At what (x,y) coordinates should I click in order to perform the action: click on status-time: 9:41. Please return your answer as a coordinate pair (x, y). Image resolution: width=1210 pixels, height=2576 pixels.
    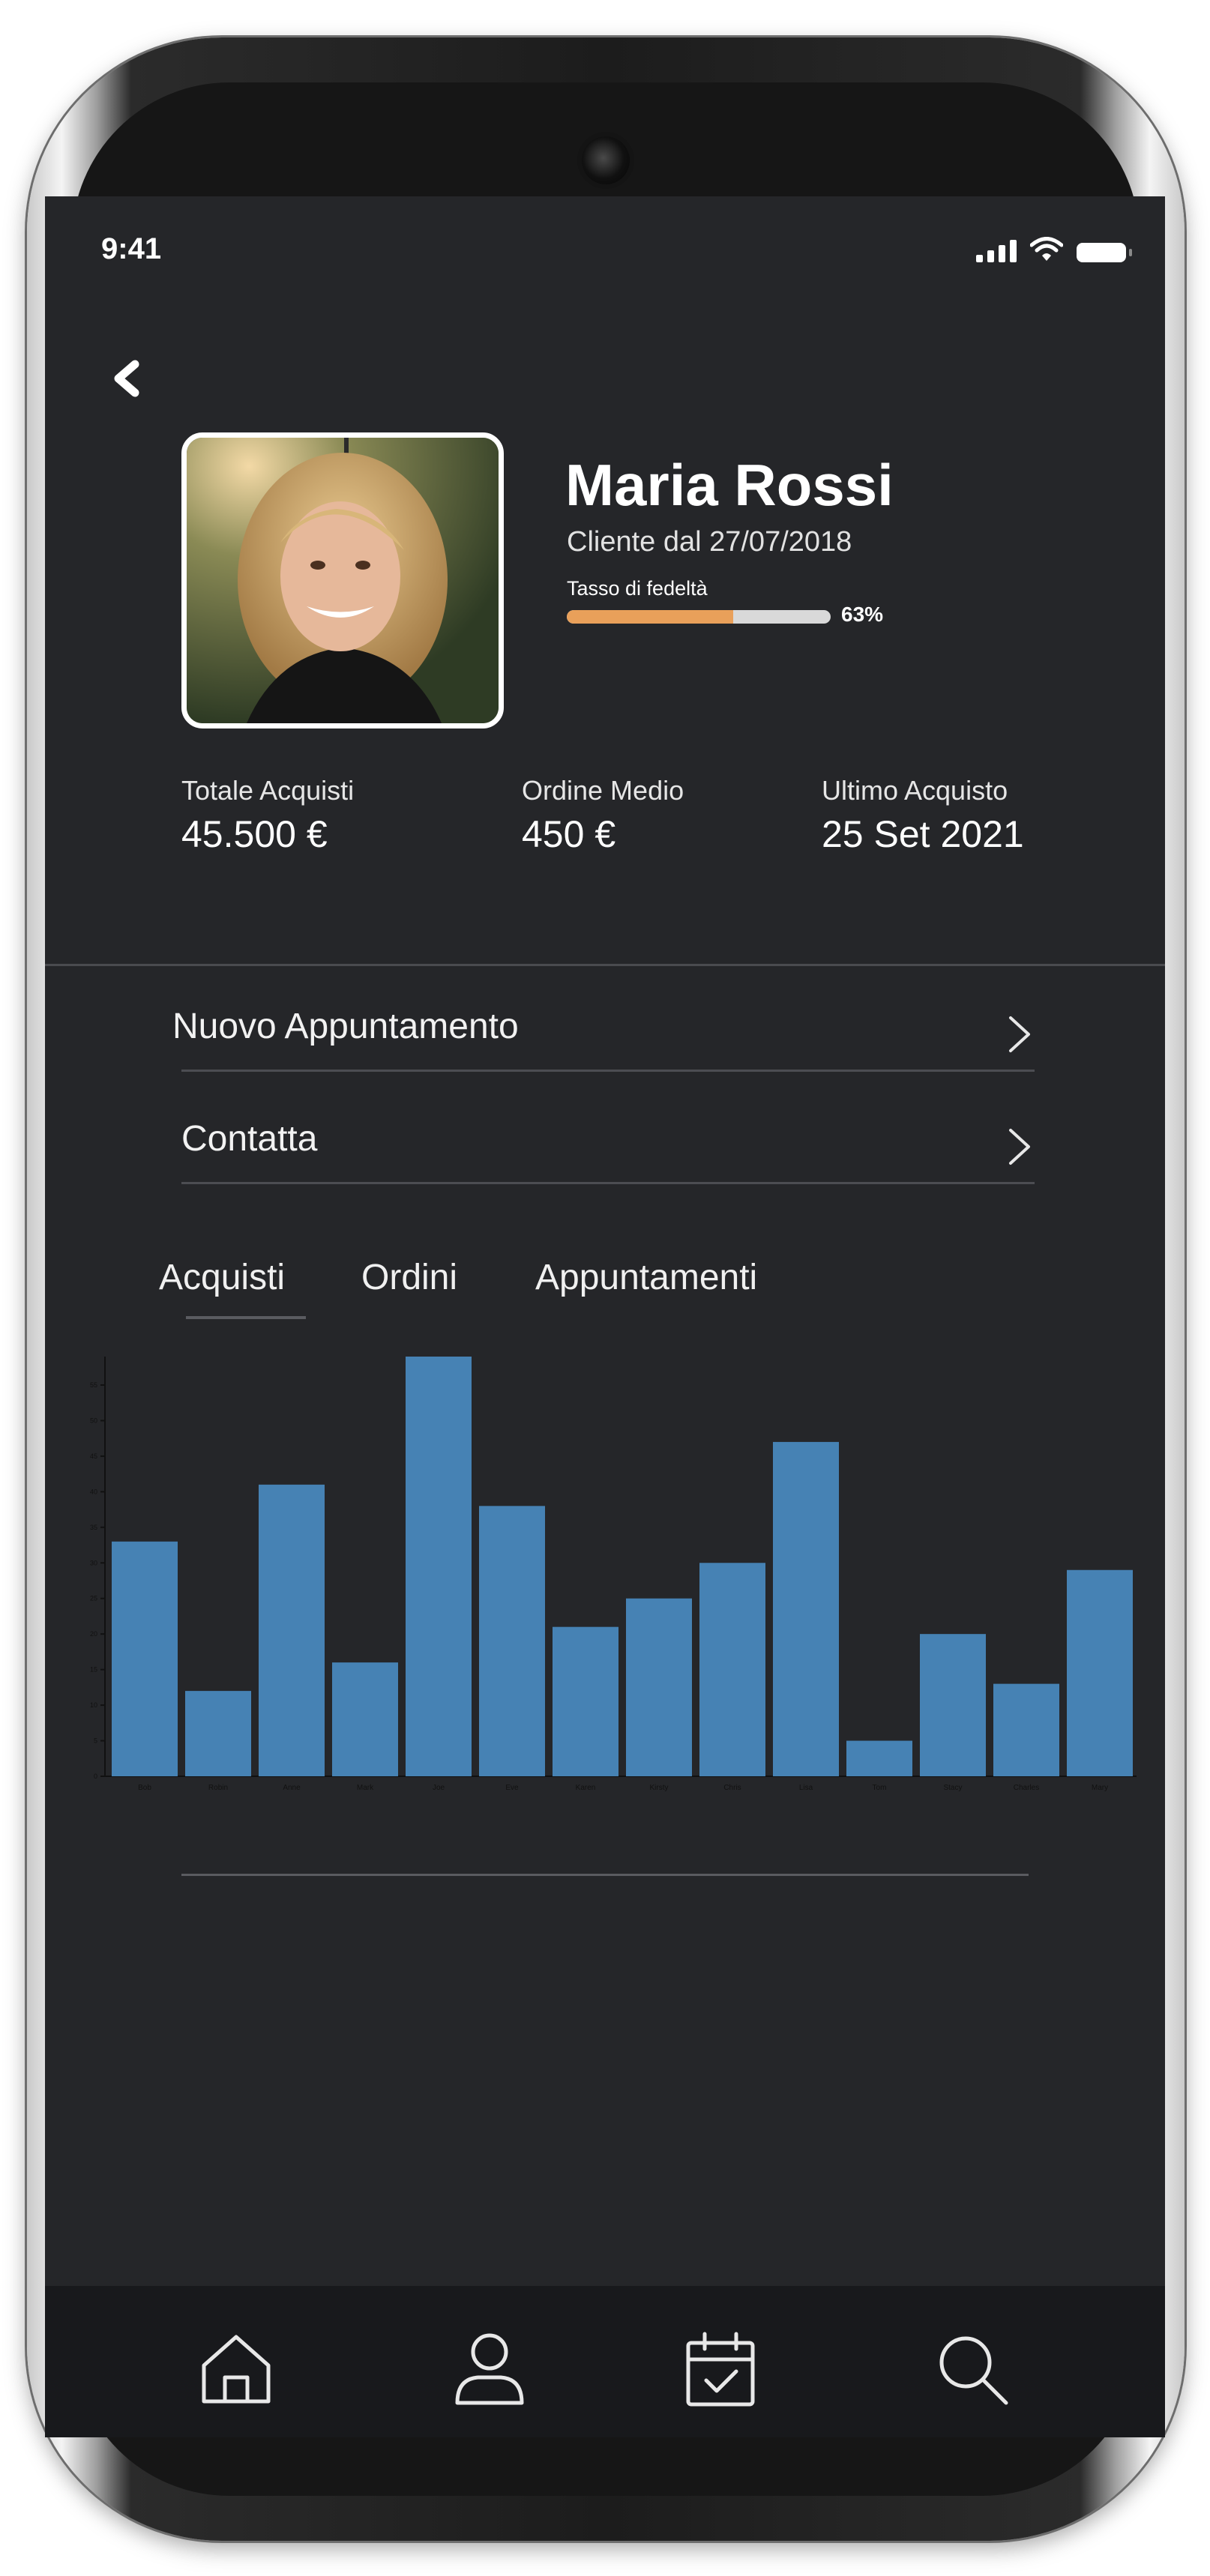
    Looking at the image, I should click on (131, 249).